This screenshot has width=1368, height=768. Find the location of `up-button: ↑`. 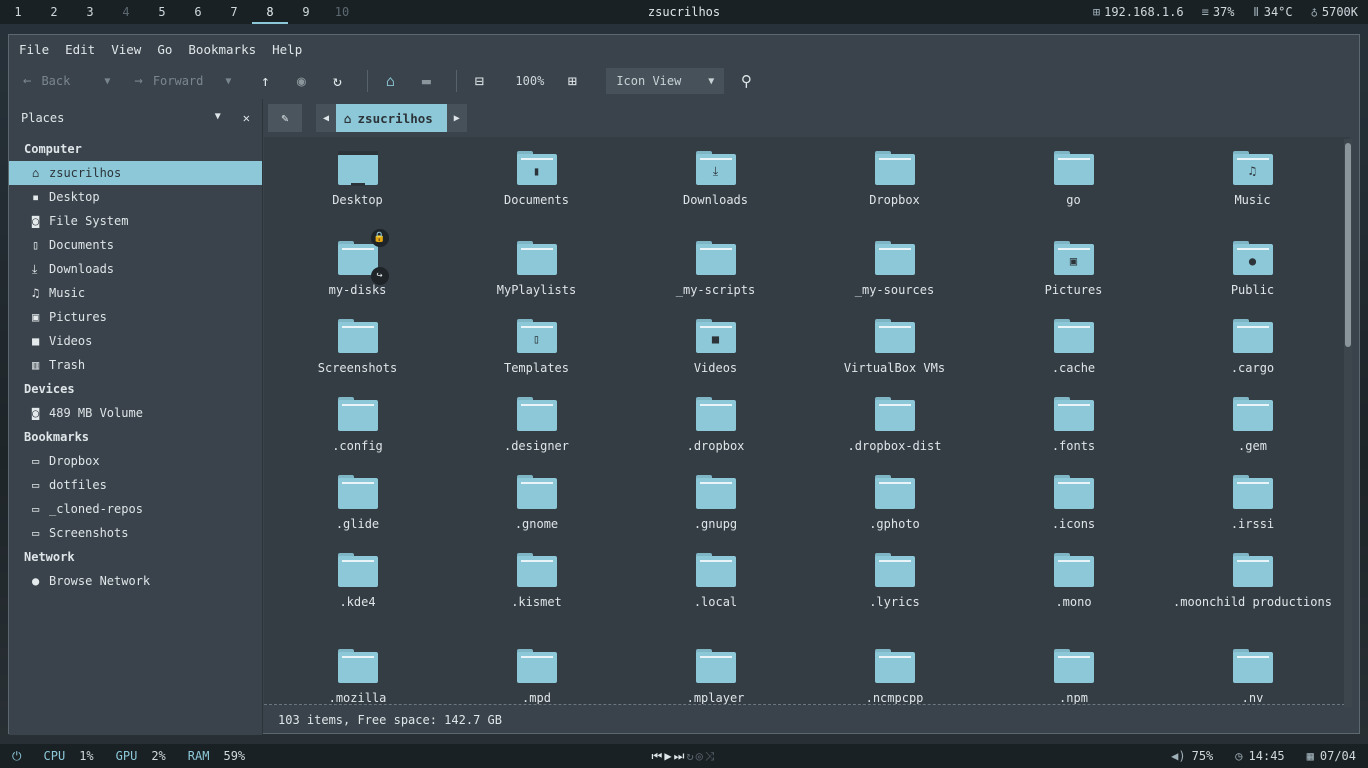

up-button: ↑ is located at coordinates (265, 81).